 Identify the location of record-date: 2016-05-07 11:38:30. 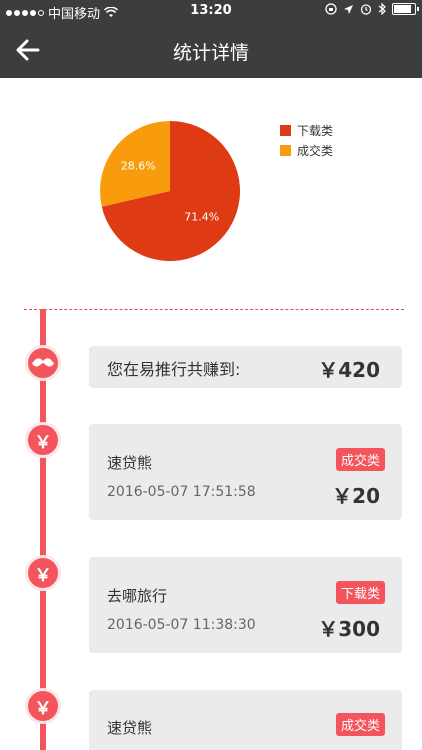
(181, 625).